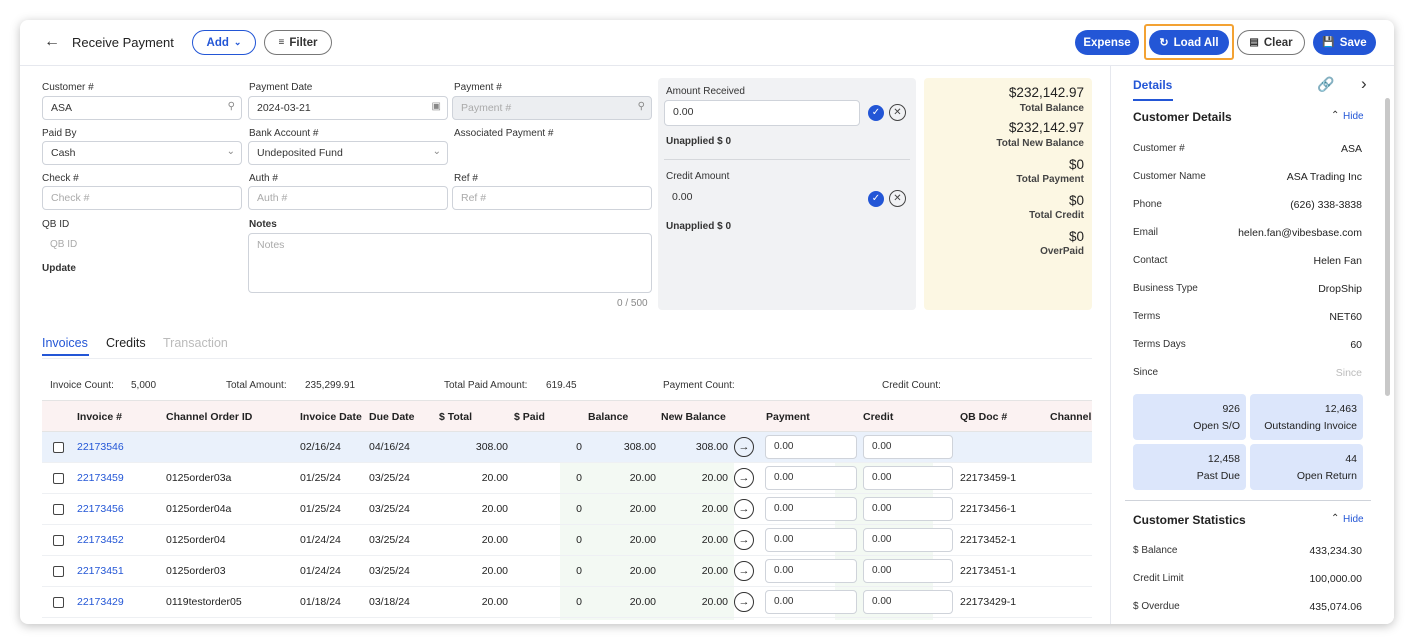 The width and height of the screenshot is (1414, 644). I want to click on payment-date-input: 2024-03-21 ▣, so click(348, 108).